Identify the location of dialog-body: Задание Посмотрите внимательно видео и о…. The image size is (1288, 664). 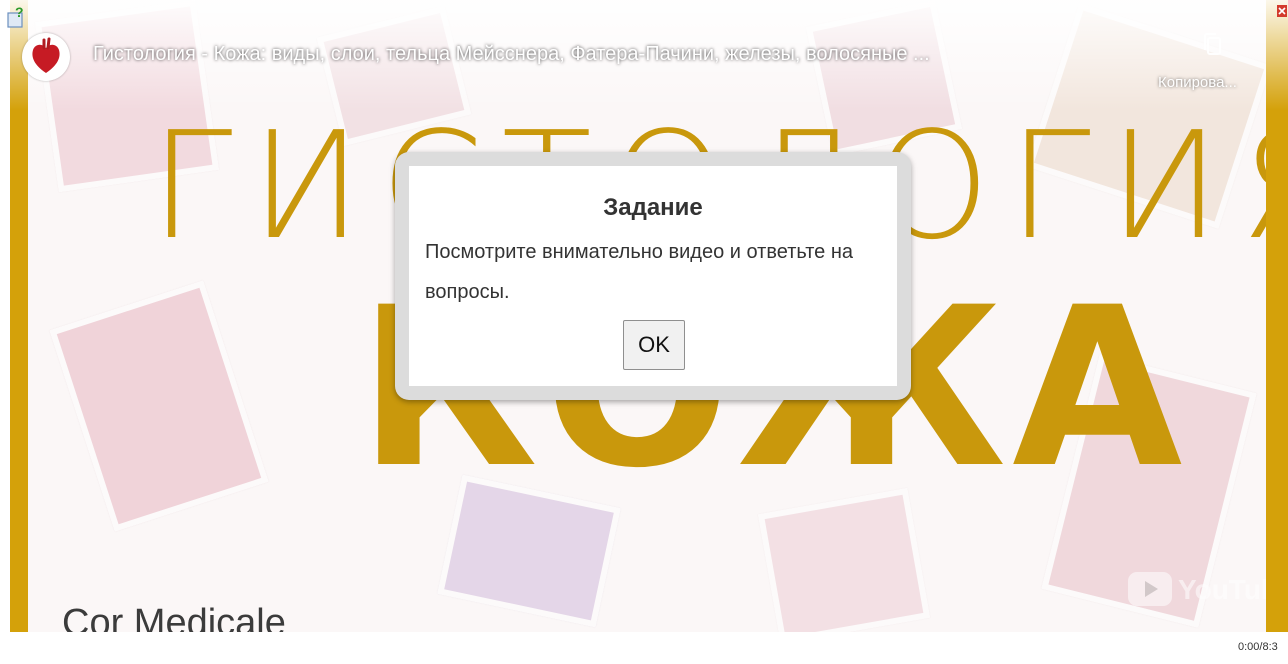
(653, 276).